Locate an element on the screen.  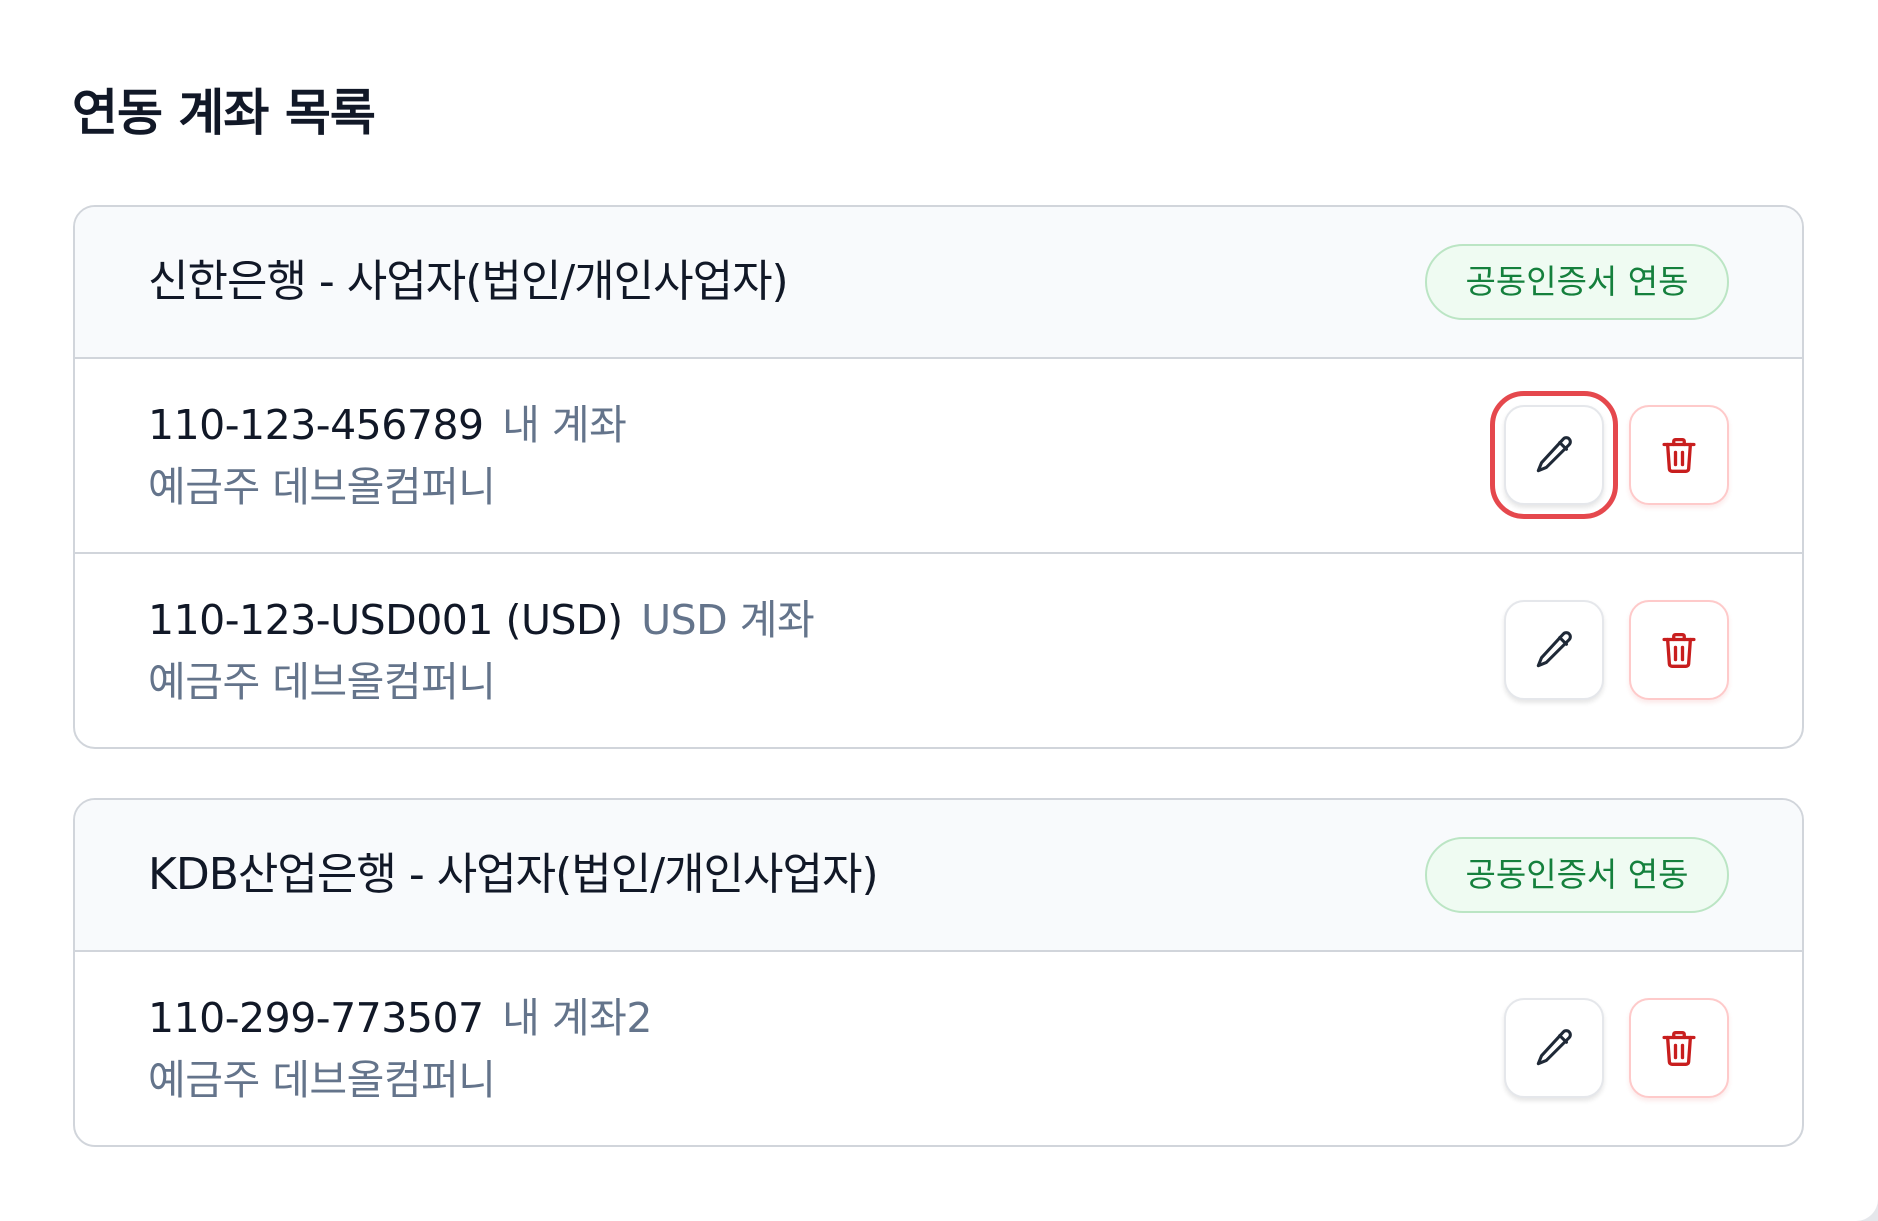
page-title: 연동 계좌 목록 is located at coordinates (224, 113).